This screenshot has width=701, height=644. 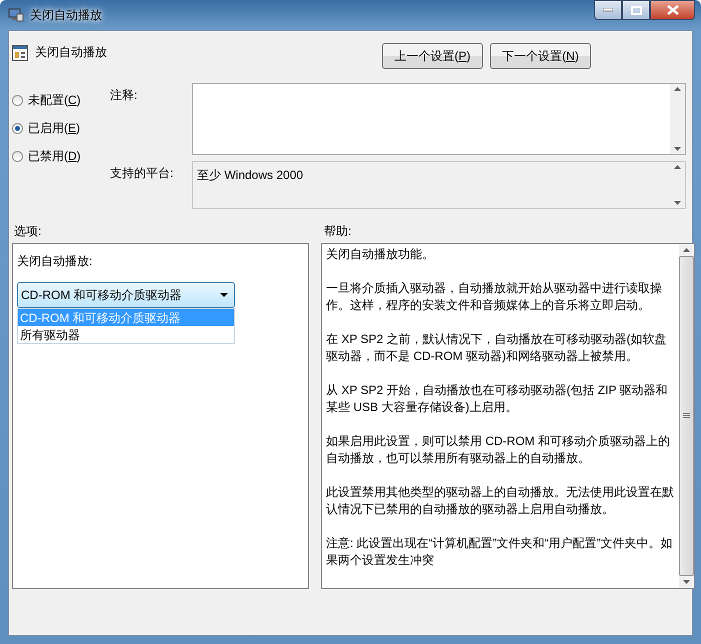 What do you see at coordinates (71, 52) in the screenshot?
I see `policy-title: 关闭自动播放` at bounding box center [71, 52].